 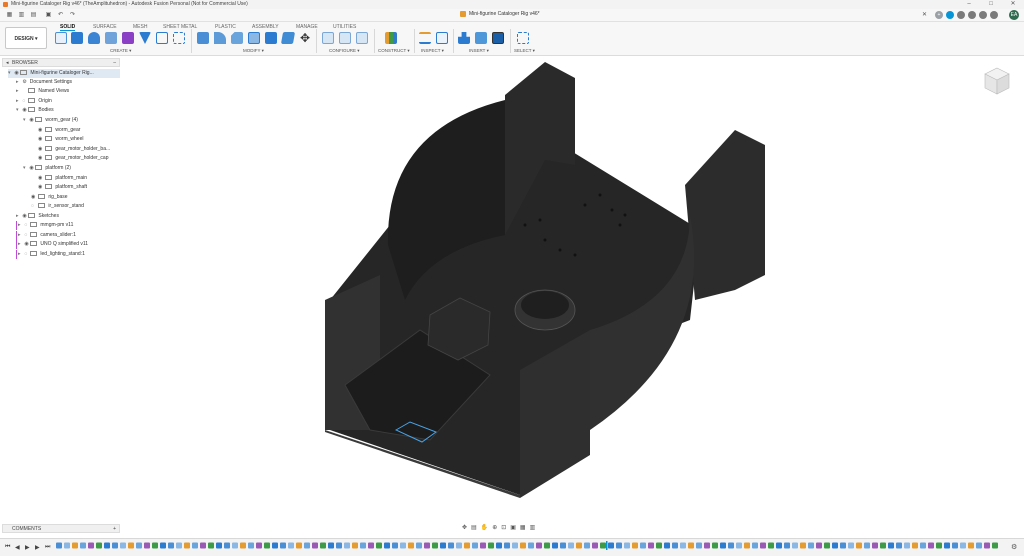 I want to click on tree-item-sketches: ▸ ◉ Sketches, so click(x=37, y=216).